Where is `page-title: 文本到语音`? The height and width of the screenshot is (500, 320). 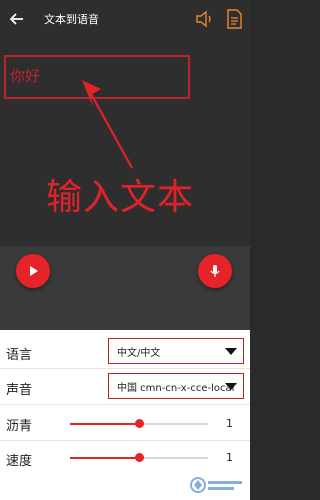 page-title: 文本到语音 is located at coordinates (71, 19).